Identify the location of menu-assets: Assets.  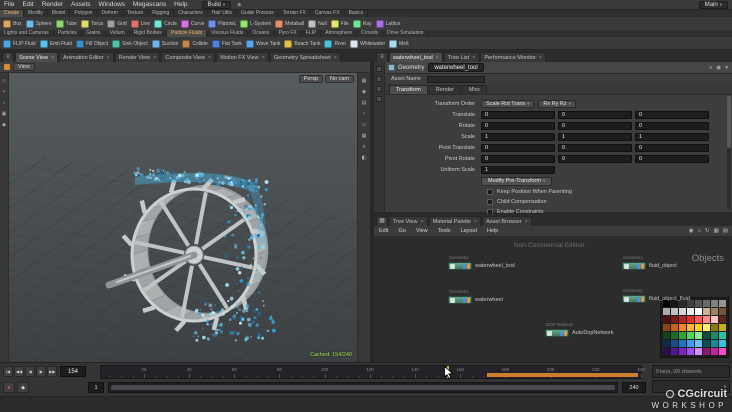
(81, 4).